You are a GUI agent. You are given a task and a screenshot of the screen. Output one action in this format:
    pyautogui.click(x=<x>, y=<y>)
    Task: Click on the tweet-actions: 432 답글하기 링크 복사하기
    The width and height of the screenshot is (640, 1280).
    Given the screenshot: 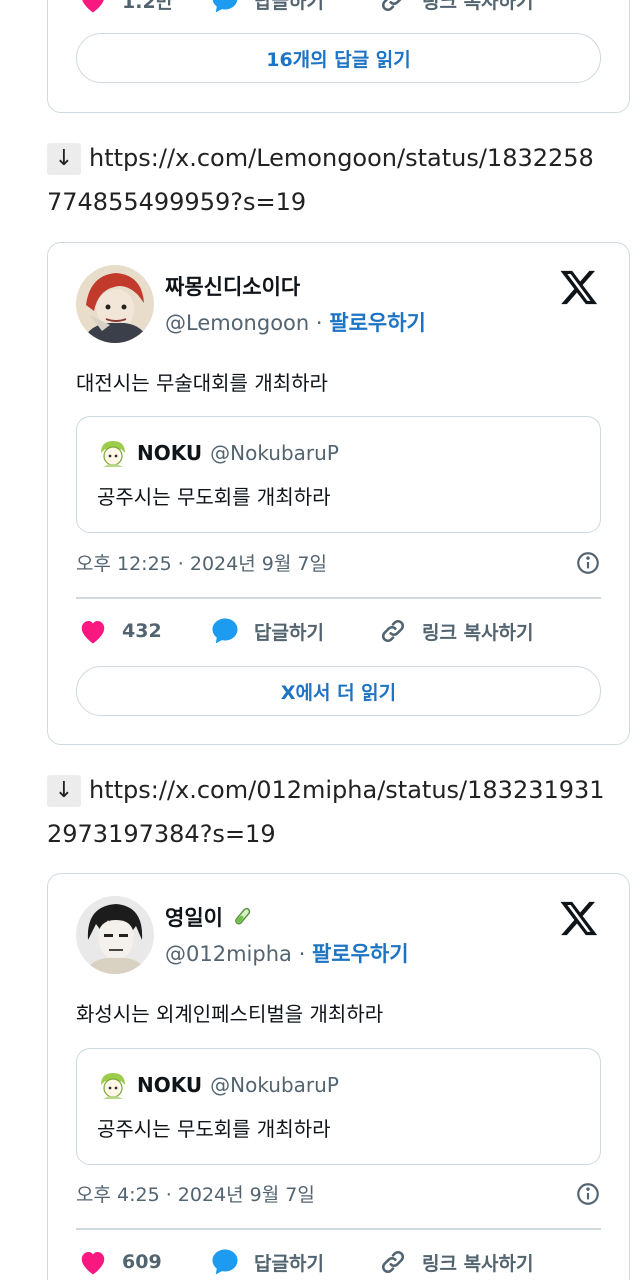 What is the action you would take?
    pyautogui.click(x=338, y=631)
    